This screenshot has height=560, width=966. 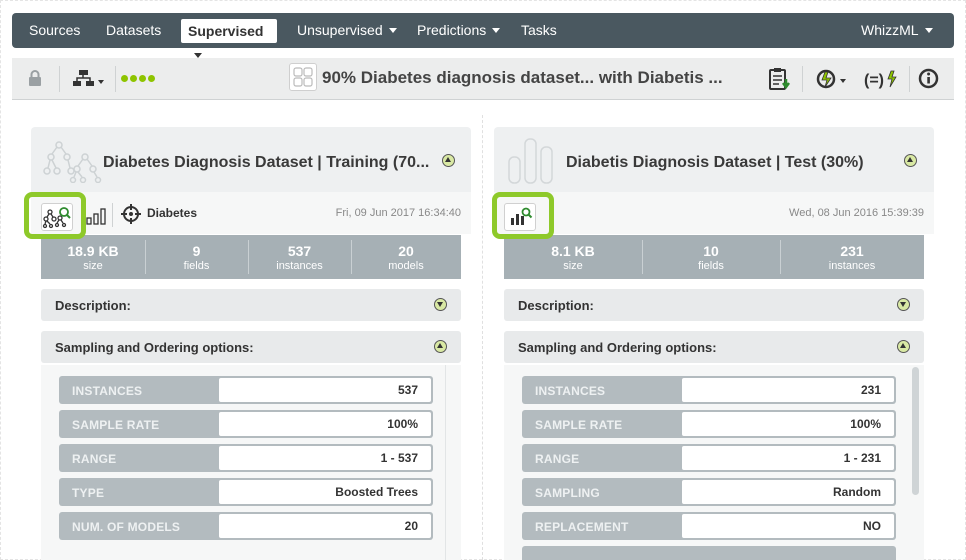 I want to click on scroll-track, so click(x=445, y=462).